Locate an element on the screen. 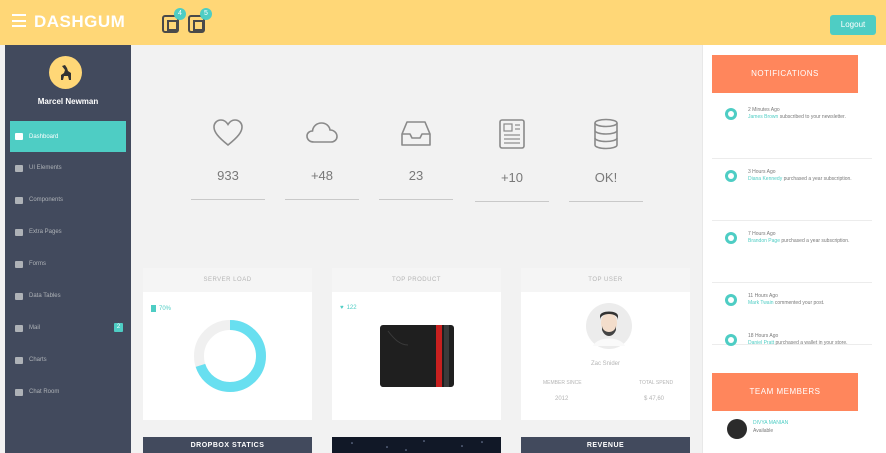 The image size is (886, 453). app-logo: DASHGUM is located at coordinates (79, 22).